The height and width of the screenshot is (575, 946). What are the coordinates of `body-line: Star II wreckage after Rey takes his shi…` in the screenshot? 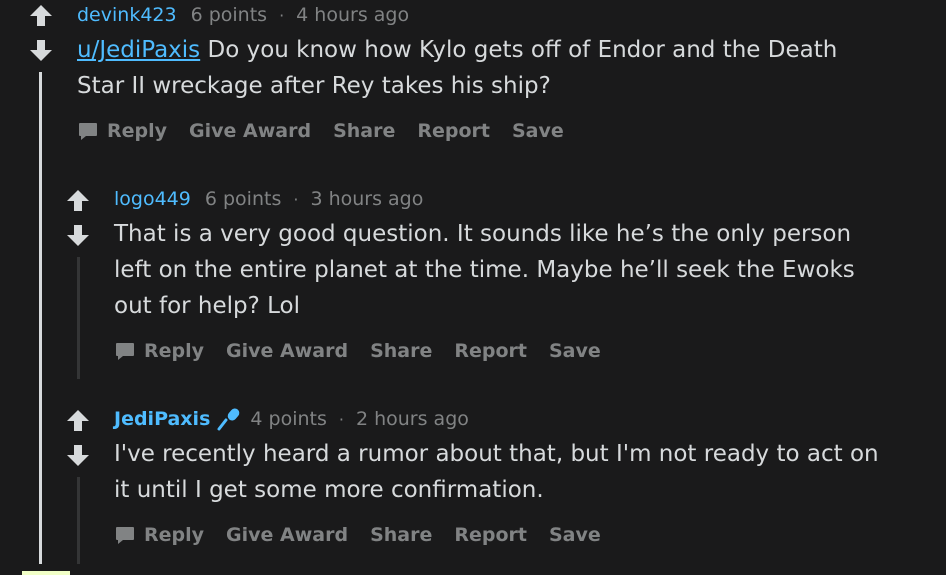 It's located at (314, 86).